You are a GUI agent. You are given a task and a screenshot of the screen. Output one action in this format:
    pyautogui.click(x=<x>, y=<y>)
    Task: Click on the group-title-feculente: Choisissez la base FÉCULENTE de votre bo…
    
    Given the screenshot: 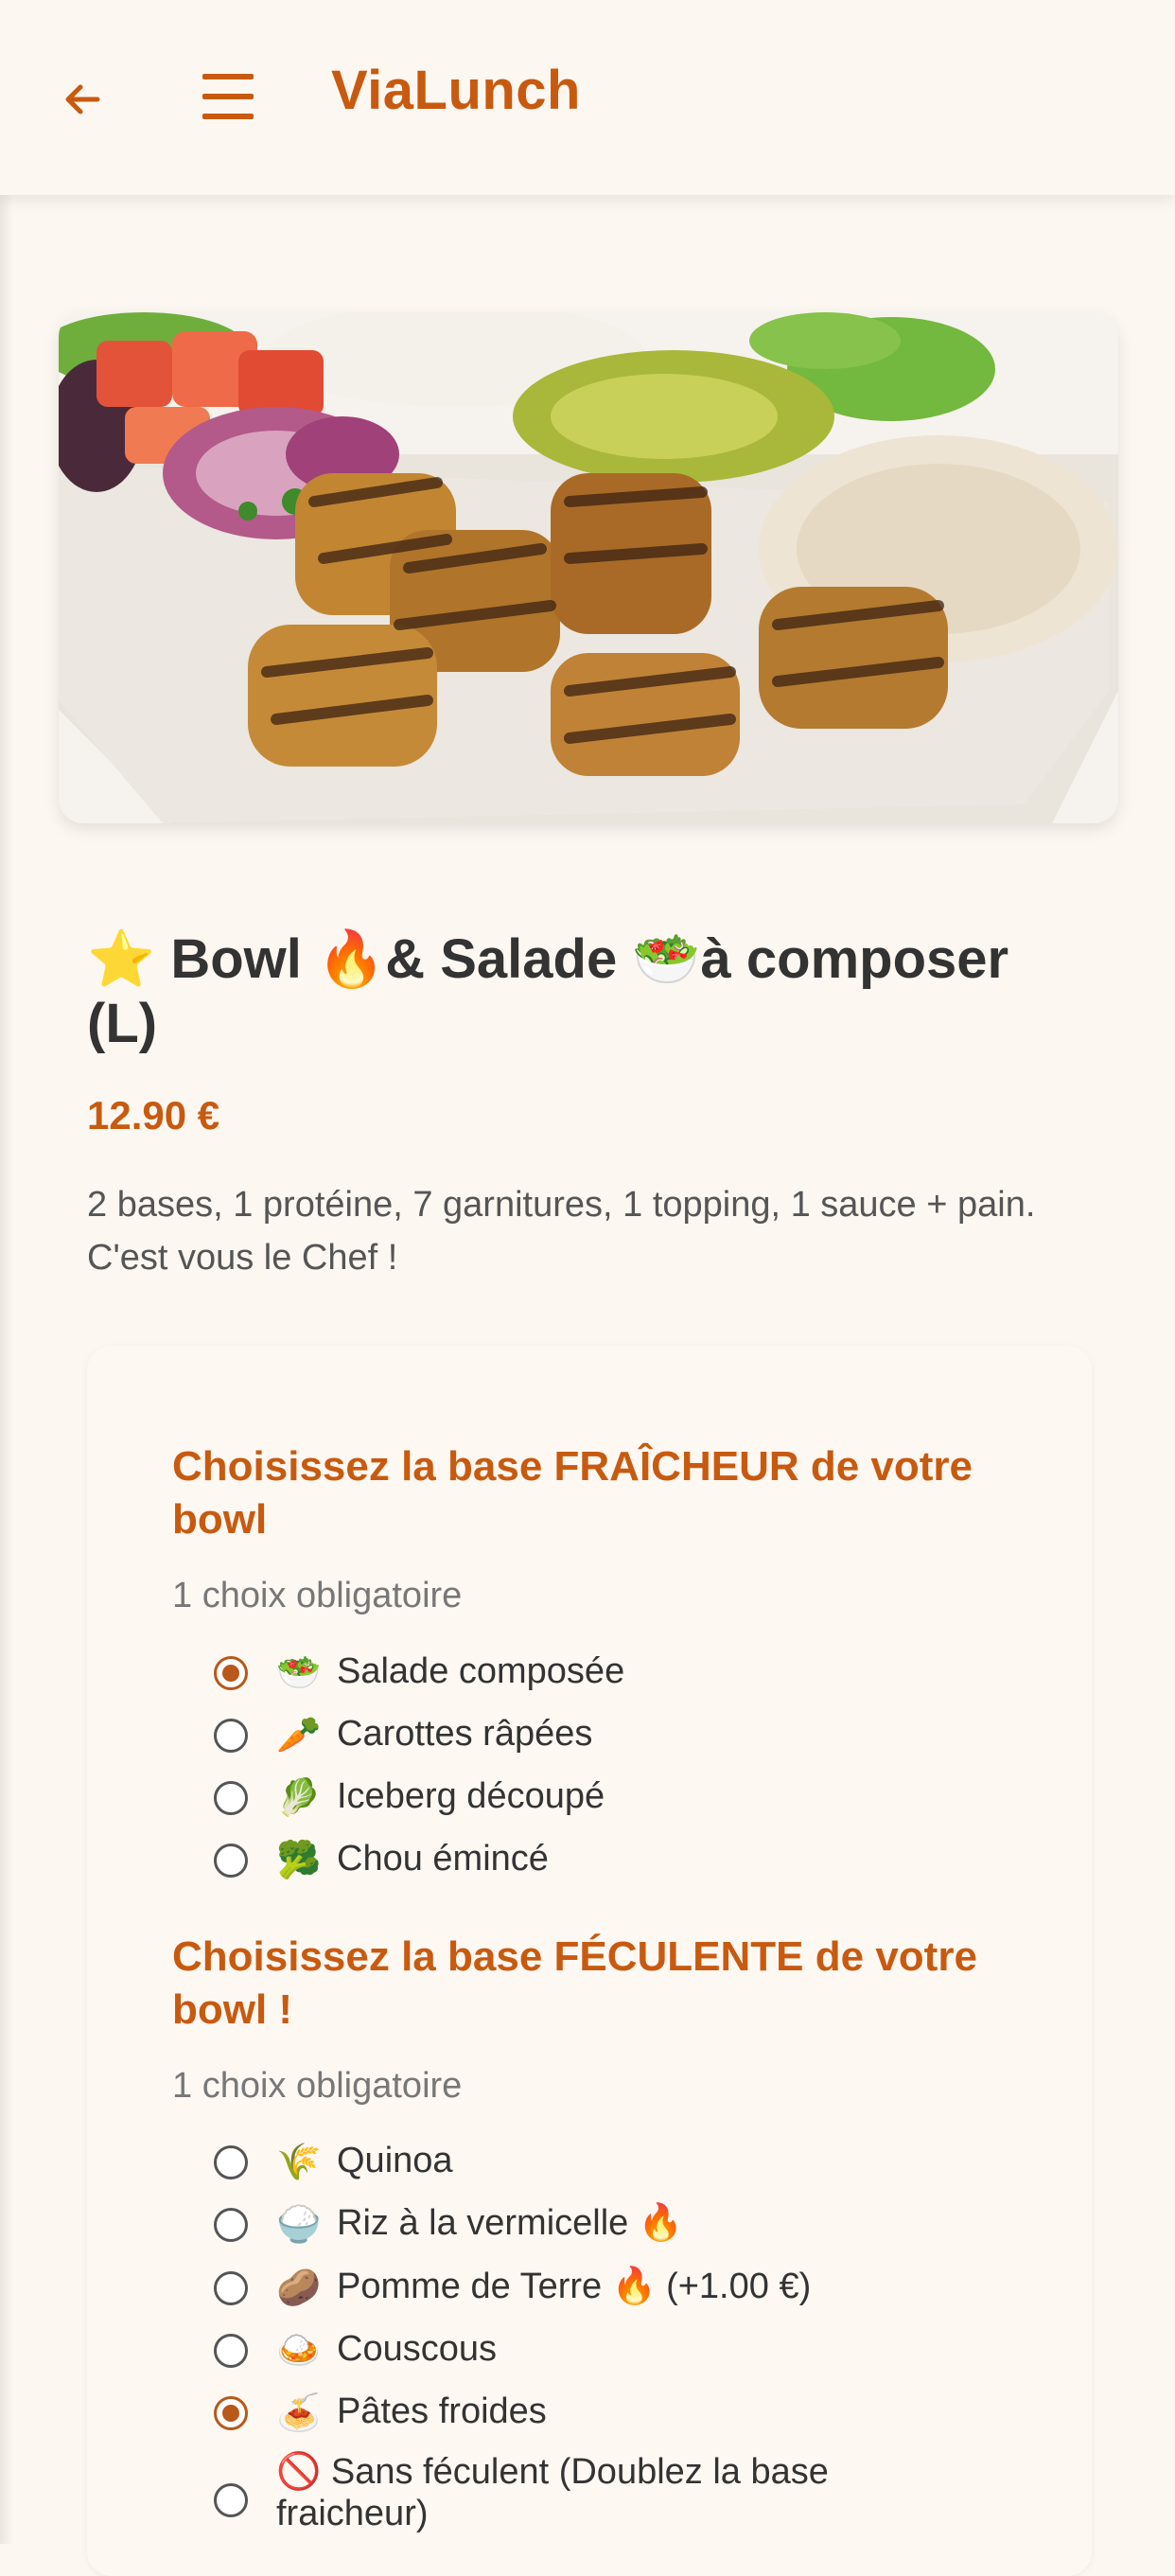 What is the action you would take?
    pyautogui.click(x=574, y=1983)
    